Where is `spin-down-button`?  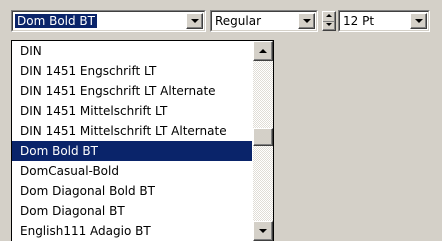 spin-down-button is located at coordinates (329, 25).